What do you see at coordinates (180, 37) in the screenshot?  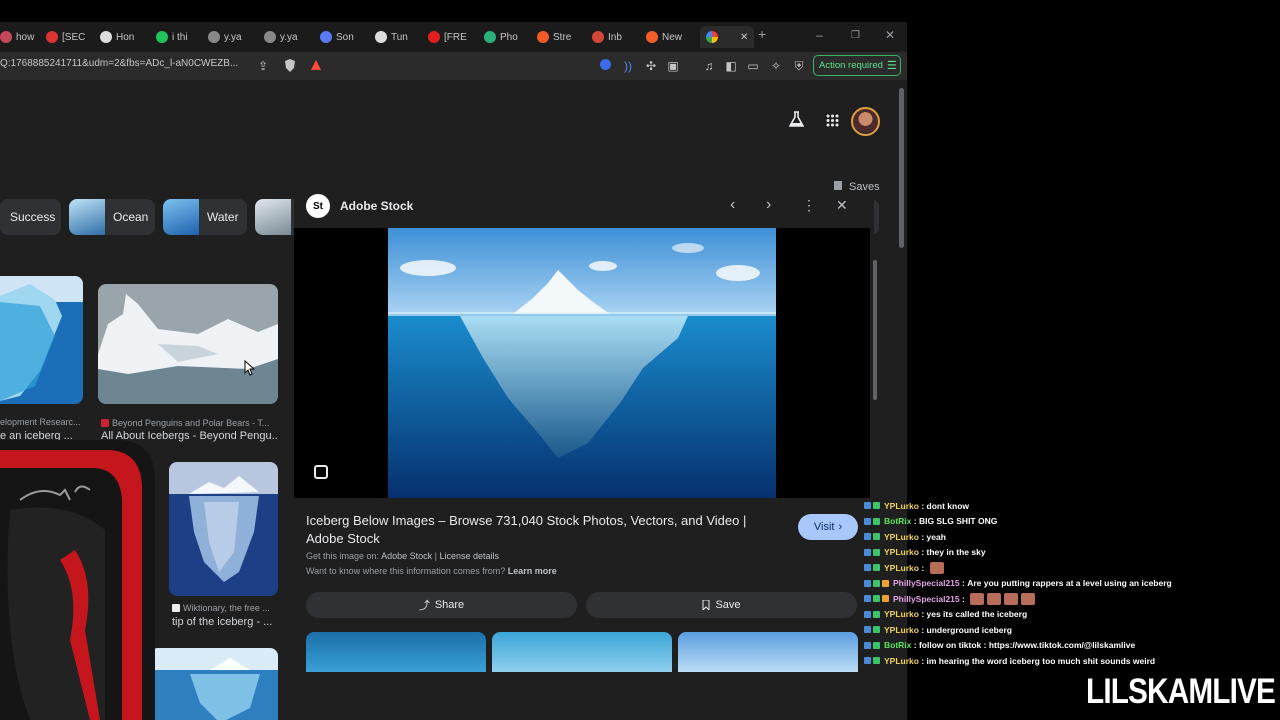 I see `tab-label: i thi` at bounding box center [180, 37].